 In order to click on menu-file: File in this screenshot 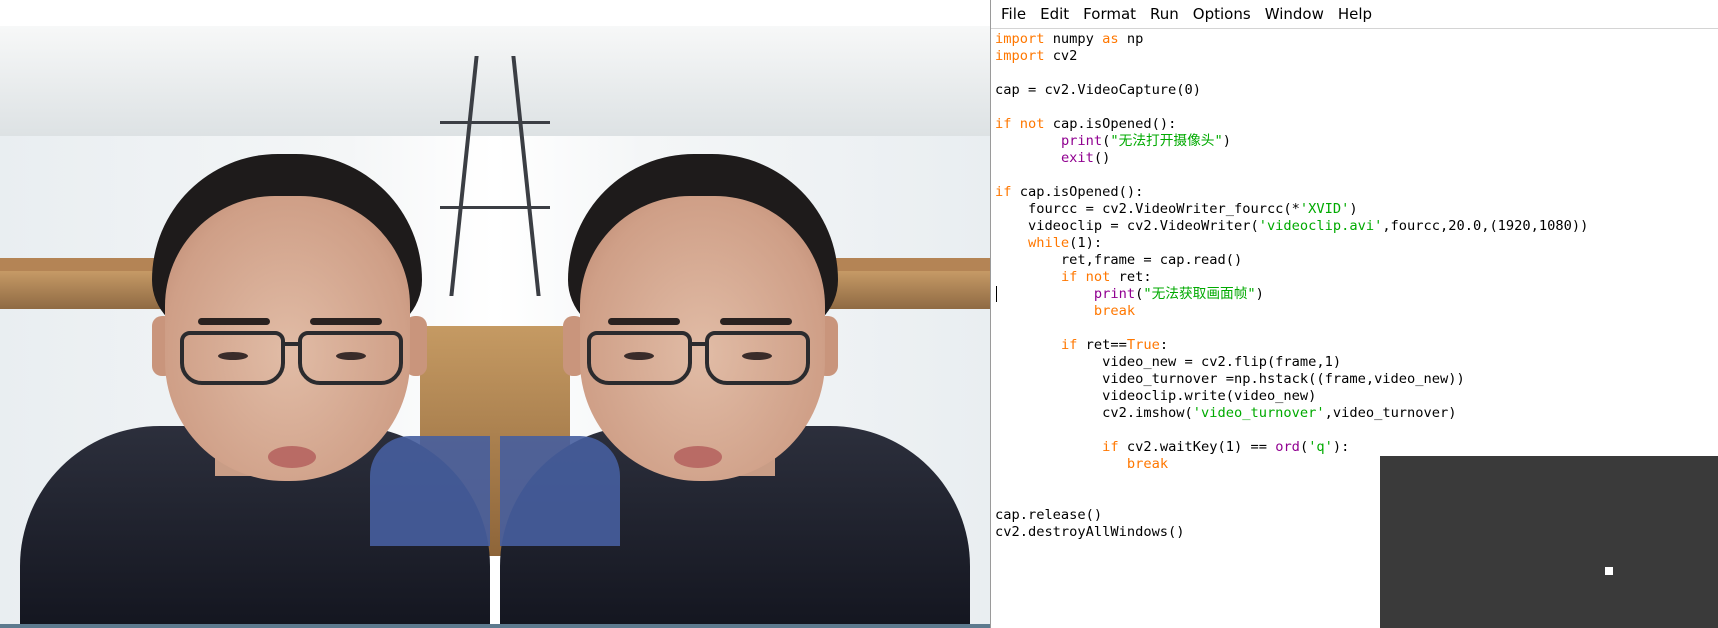, I will do `click(1013, 14)`.